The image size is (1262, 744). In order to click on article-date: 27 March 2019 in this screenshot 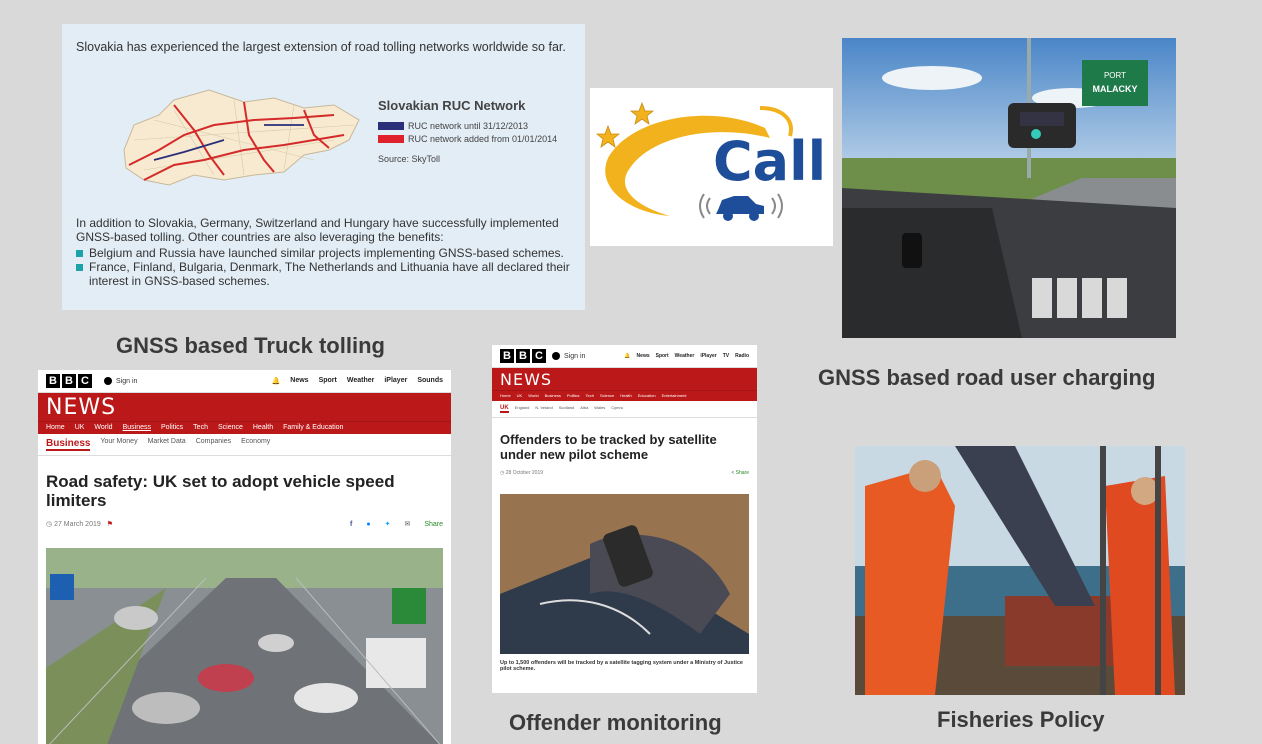, I will do `click(77, 524)`.